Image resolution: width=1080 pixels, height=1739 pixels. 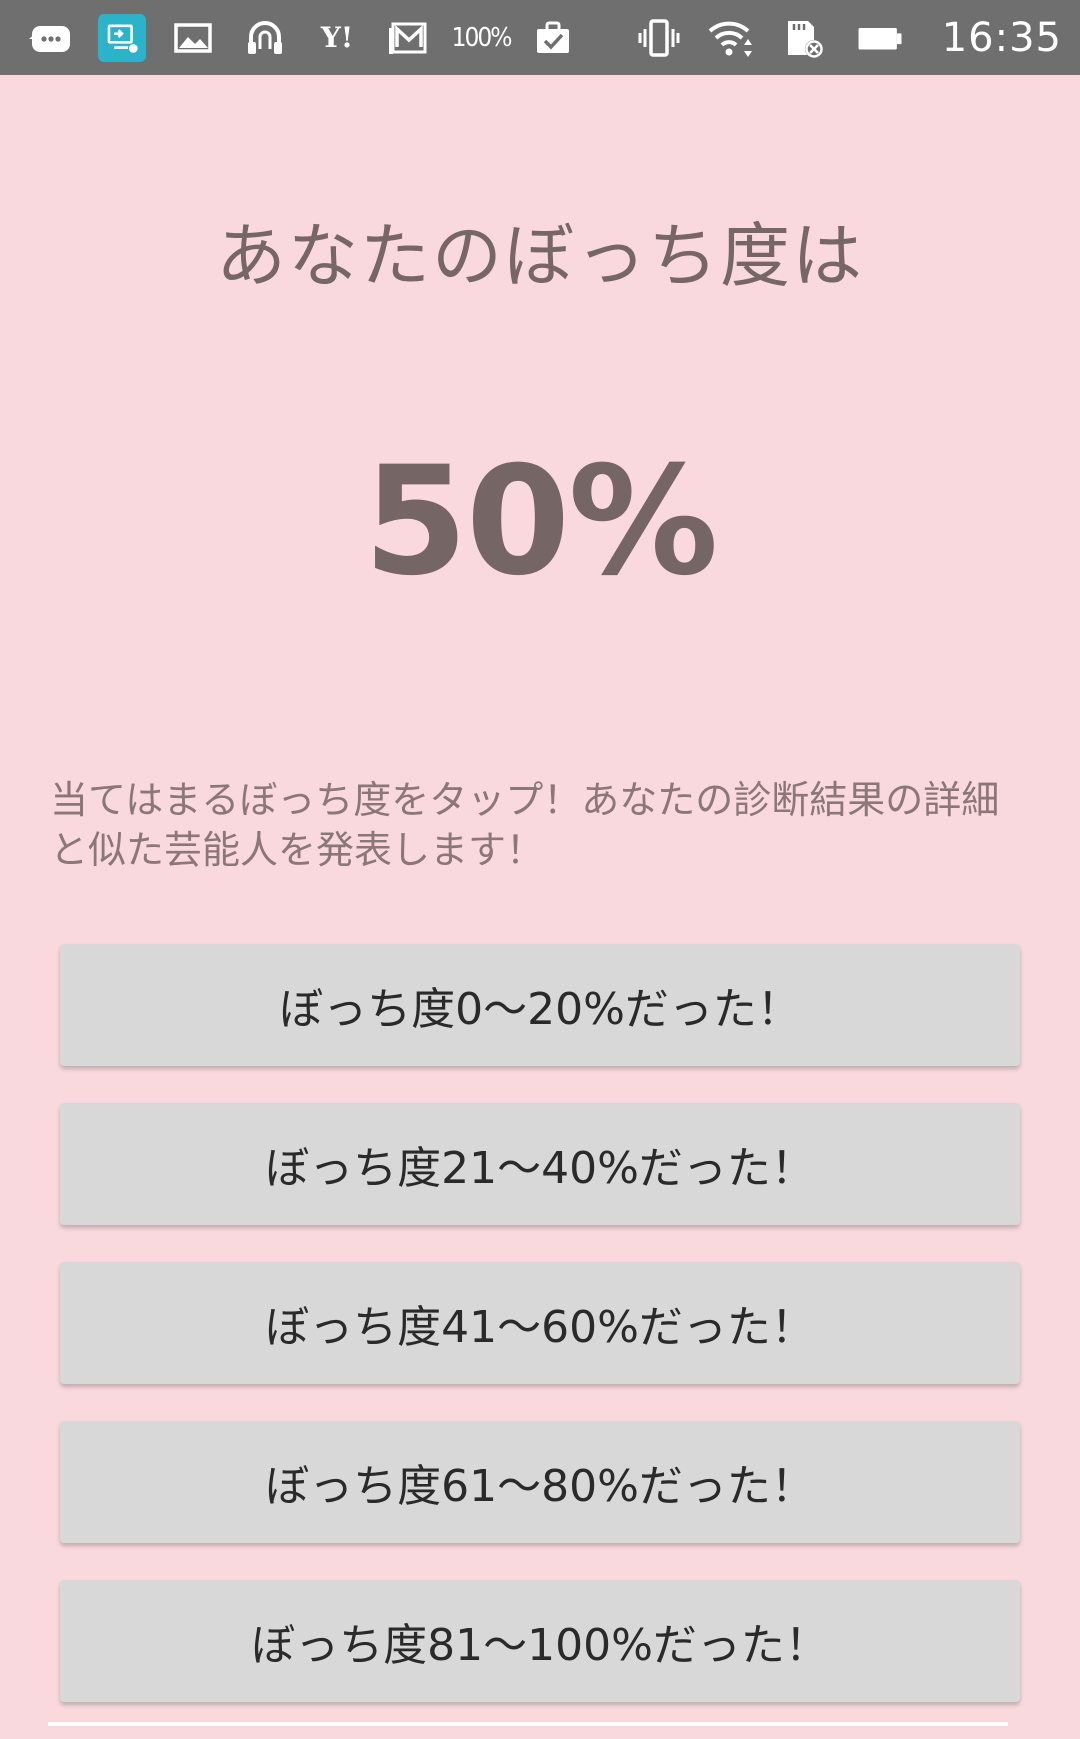 What do you see at coordinates (122, 37) in the screenshot?
I see `screen-mirror-app-icon` at bounding box center [122, 37].